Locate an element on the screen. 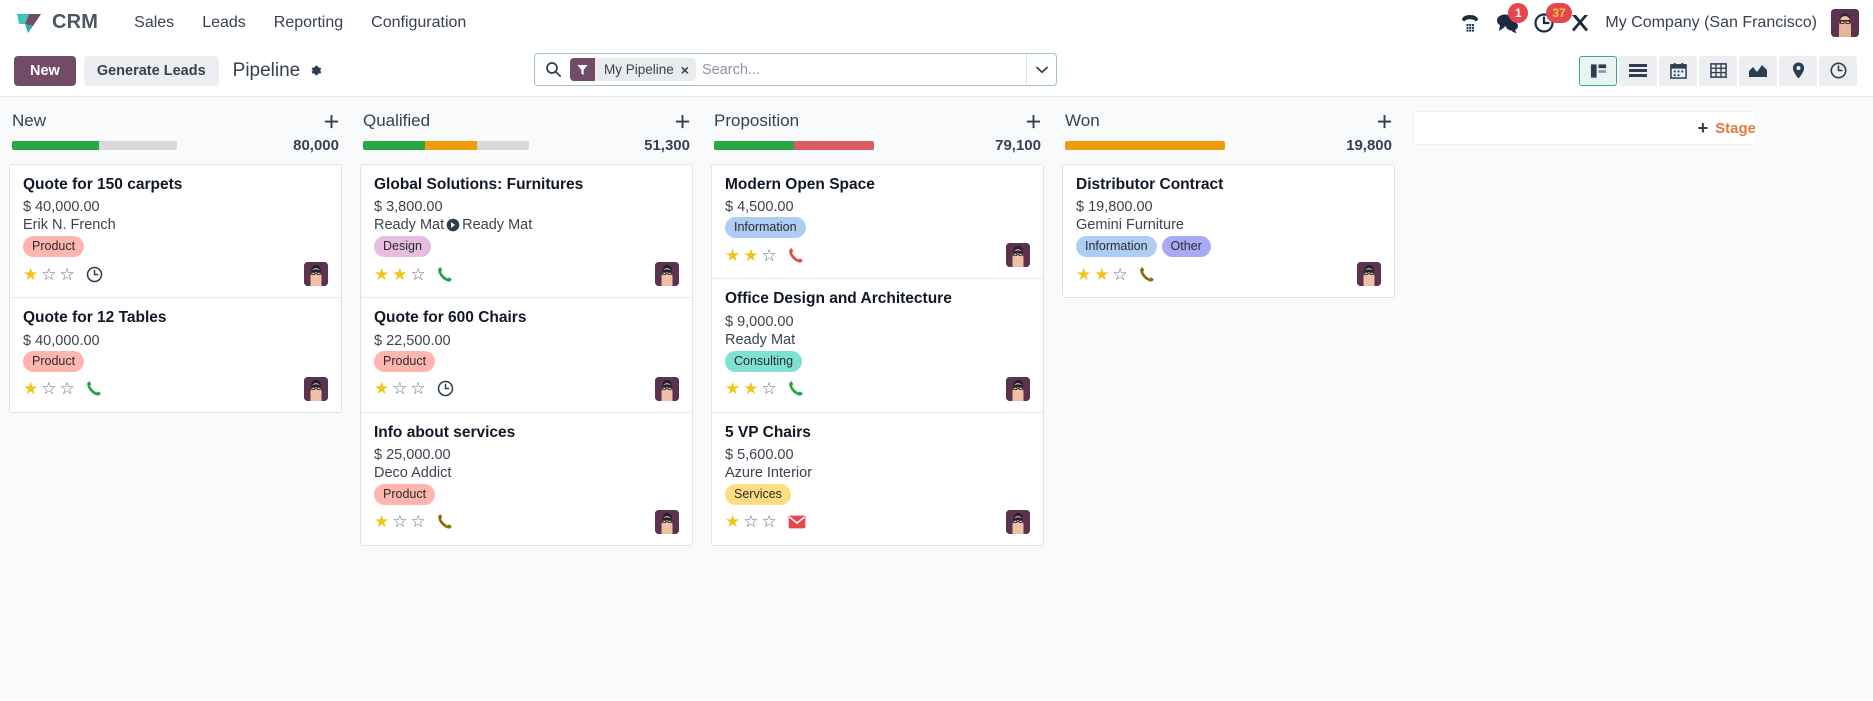  add-stage-button: + Stage is located at coordinates (1584, 128).